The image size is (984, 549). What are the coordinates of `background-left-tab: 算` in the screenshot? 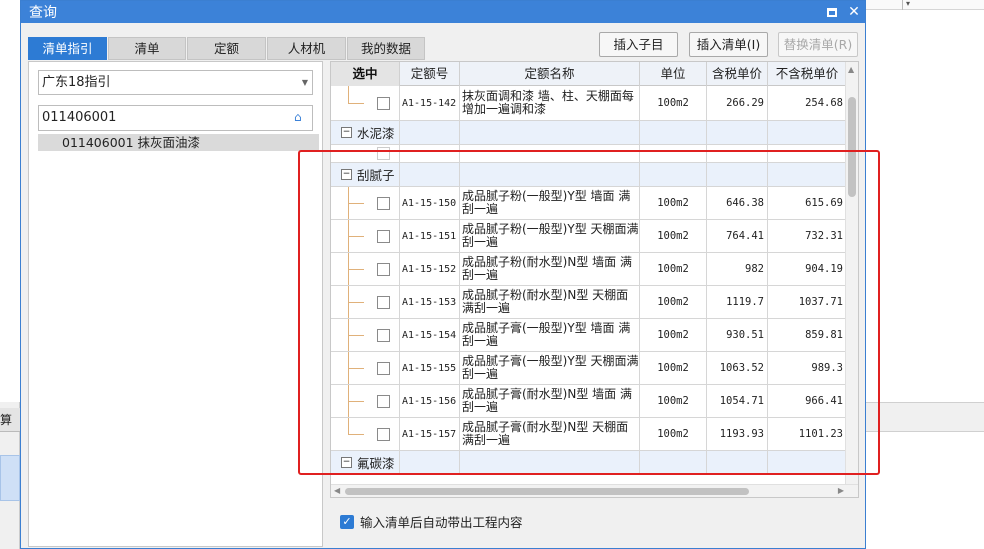 It's located at (10, 420).